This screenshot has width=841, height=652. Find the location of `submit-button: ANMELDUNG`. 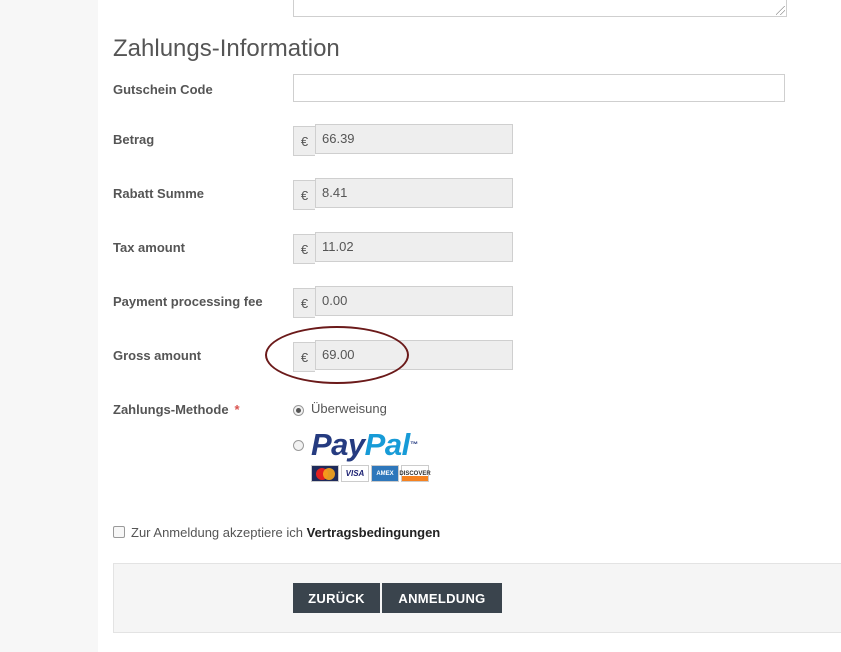

submit-button: ANMELDUNG is located at coordinates (442, 598).